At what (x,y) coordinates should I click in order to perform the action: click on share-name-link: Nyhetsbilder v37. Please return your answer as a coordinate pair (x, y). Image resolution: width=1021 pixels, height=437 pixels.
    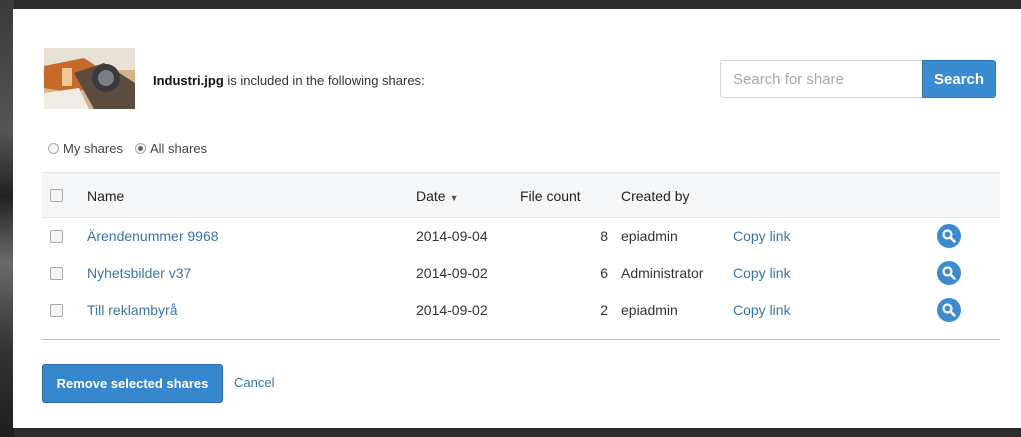
    Looking at the image, I should click on (139, 273).